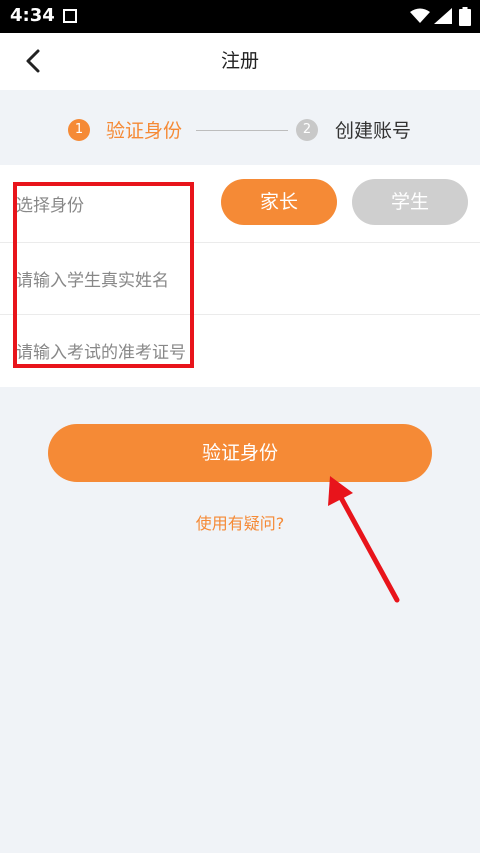  Describe the element at coordinates (279, 202) in the screenshot. I see `parent-role-button: 家长` at that location.